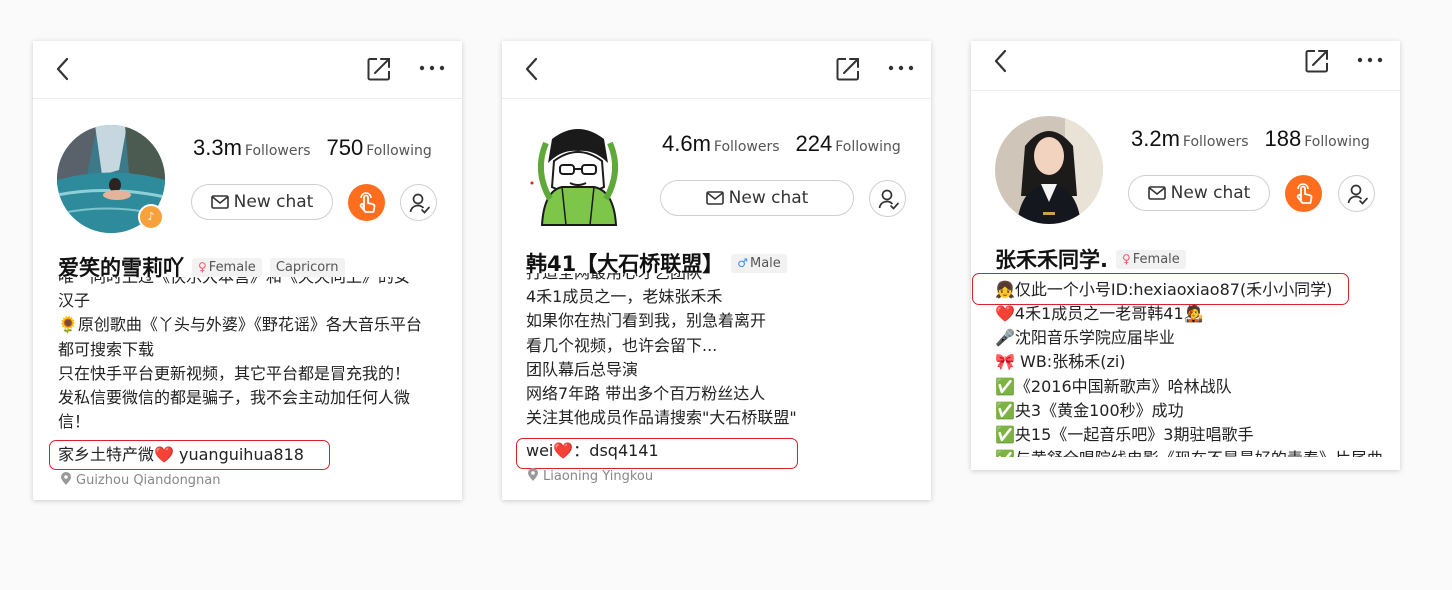  I want to click on location-text: Liaoning Yingkou, so click(598, 476).